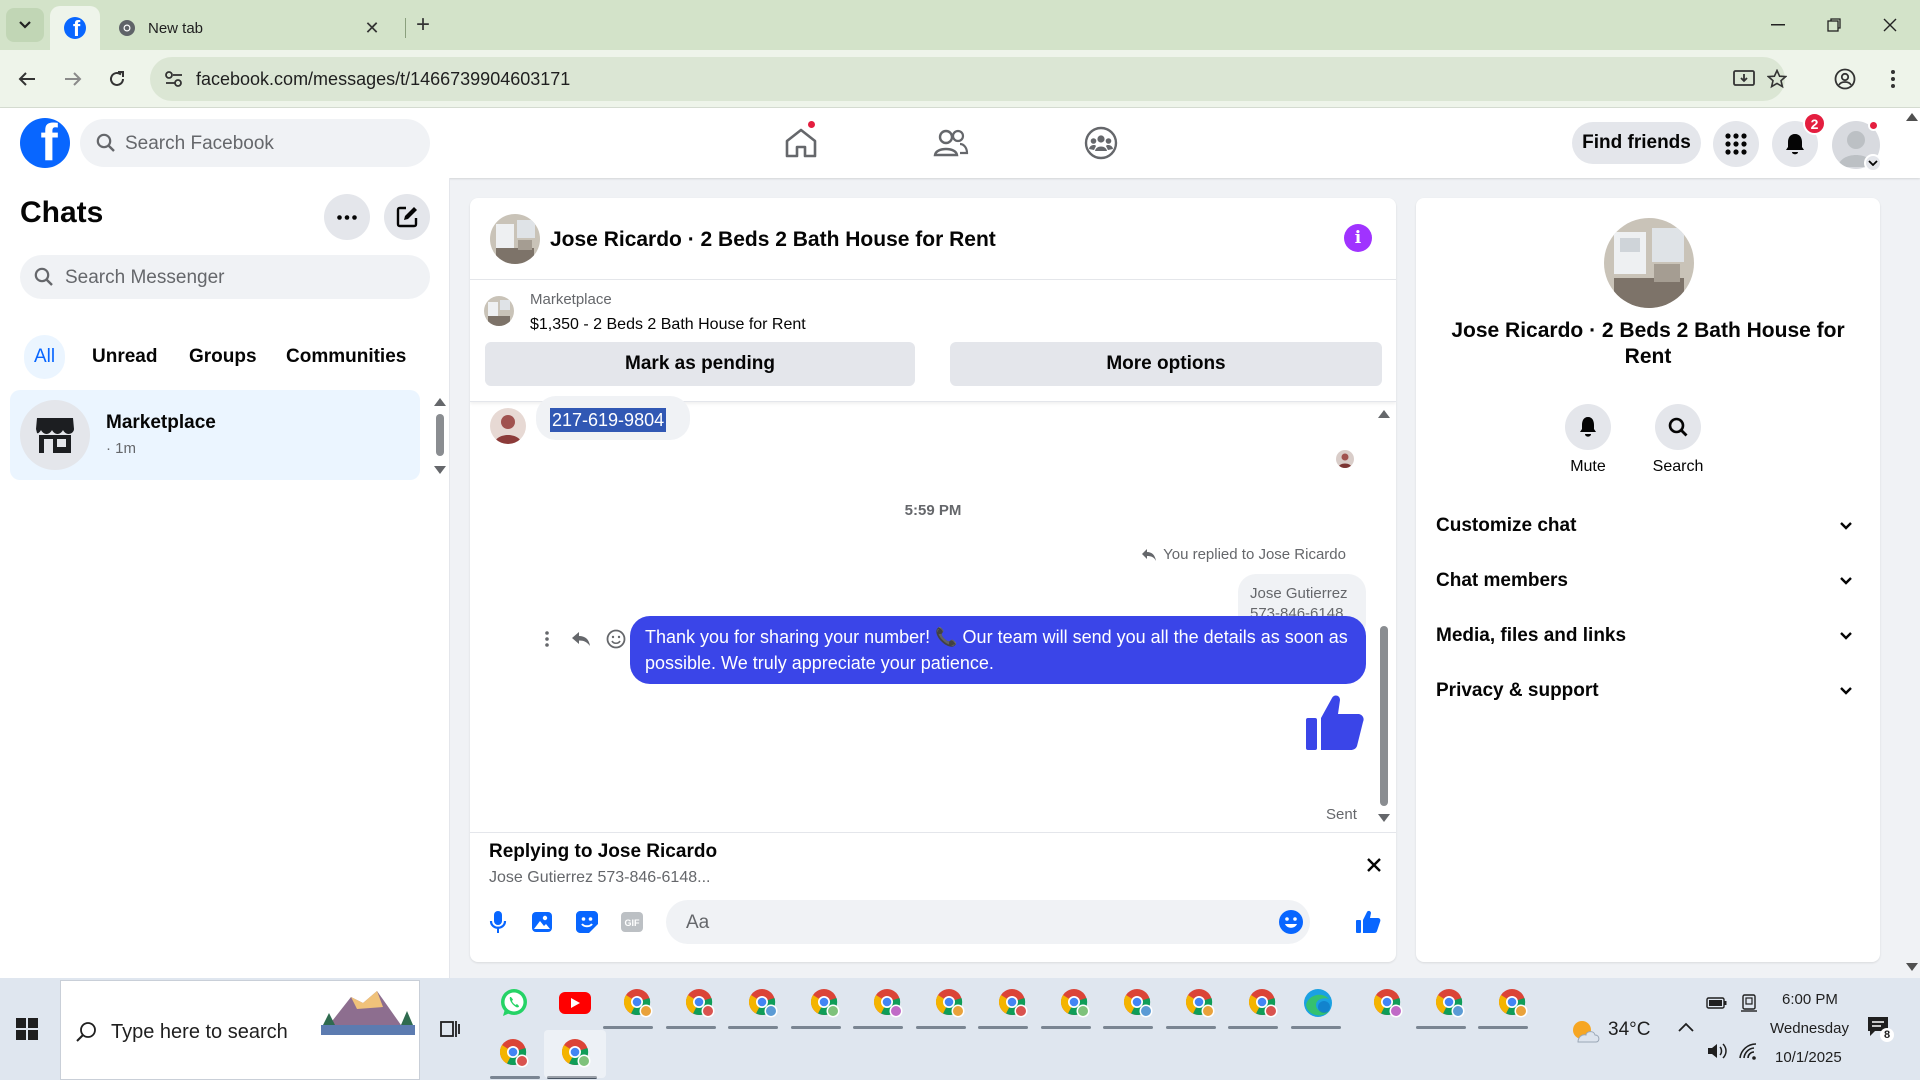 Image resolution: width=1920 pixels, height=1080 pixels. What do you see at coordinates (449, 1029) in the screenshot?
I see `task-view-button` at bounding box center [449, 1029].